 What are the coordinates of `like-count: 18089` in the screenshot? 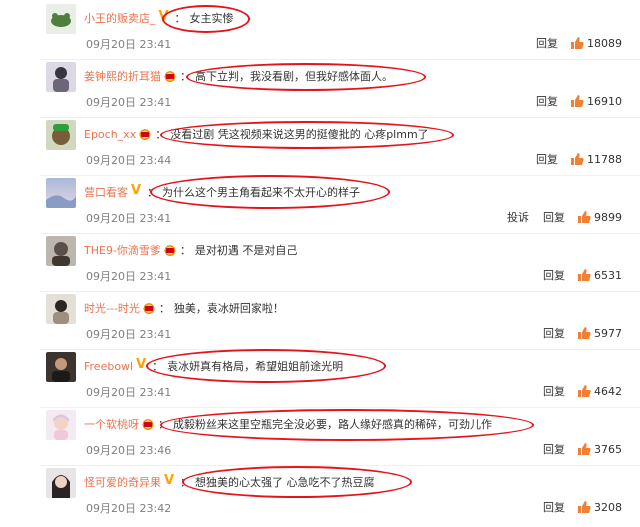 It's located at (604, 43).